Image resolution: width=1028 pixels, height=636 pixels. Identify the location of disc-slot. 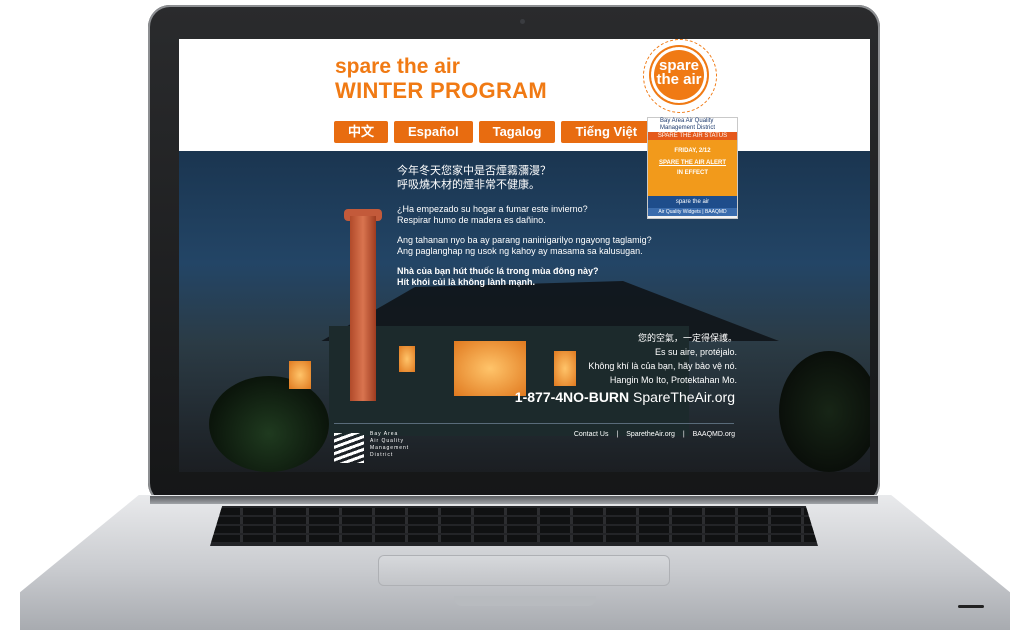
(971, 606).